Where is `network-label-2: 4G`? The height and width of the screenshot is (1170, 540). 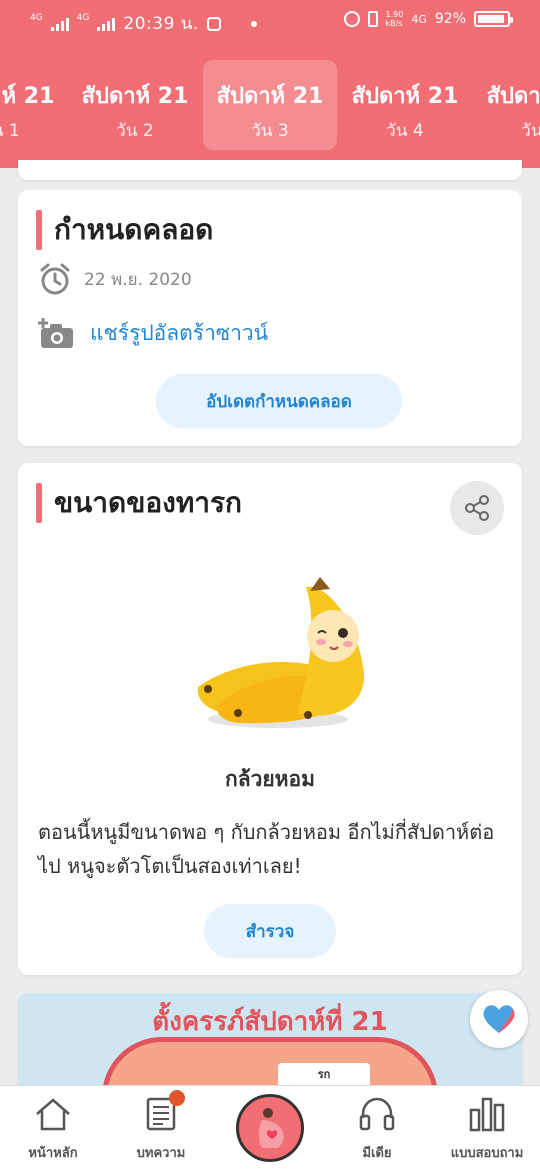
network-label-2: 4G is located at coordinates (83, 17).